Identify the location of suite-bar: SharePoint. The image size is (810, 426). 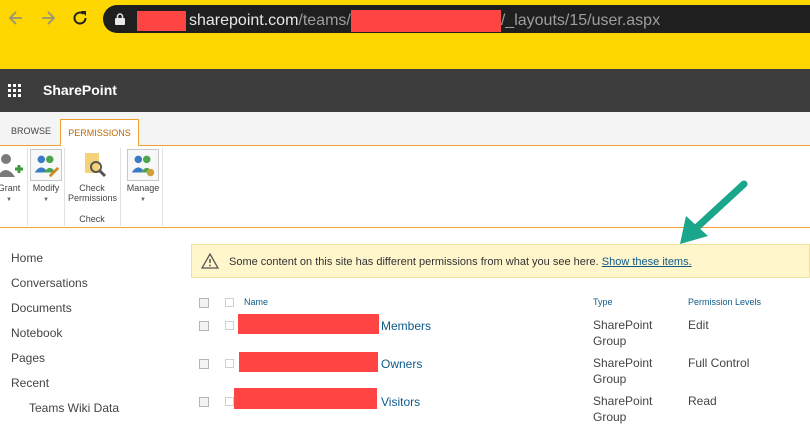
(405, 90).